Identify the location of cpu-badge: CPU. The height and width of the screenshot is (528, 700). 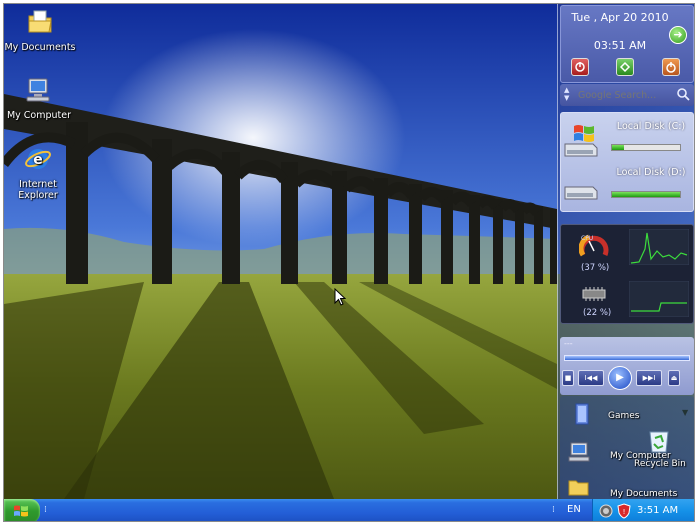
(587, 238).